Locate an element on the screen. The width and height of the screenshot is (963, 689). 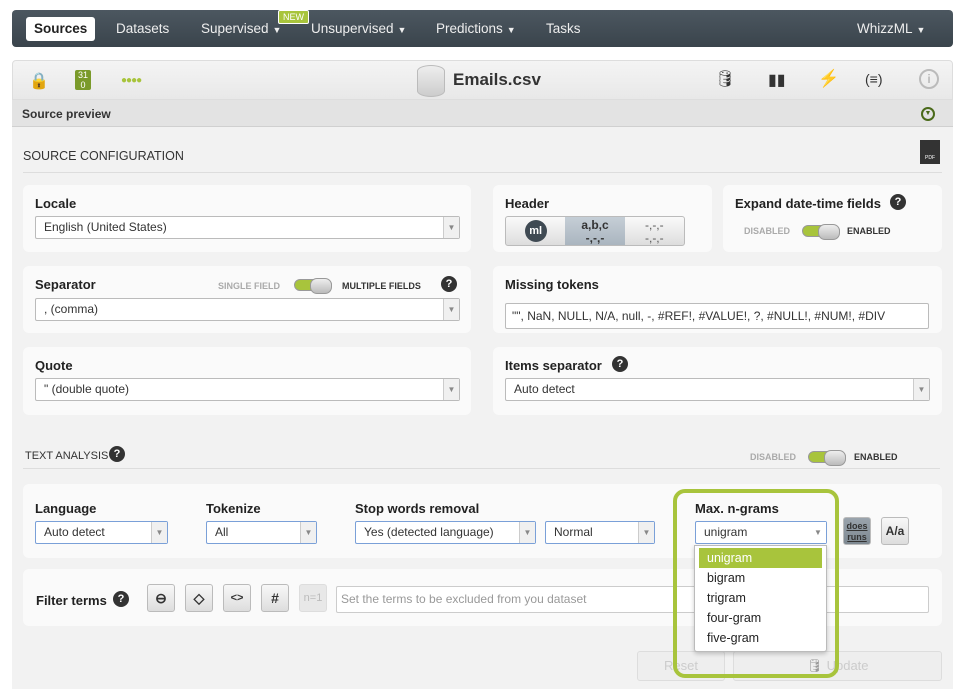
header-toggle-group: ml a,b,c -,-,- -,-,- -,-,- is located at coordinates (595, 231).